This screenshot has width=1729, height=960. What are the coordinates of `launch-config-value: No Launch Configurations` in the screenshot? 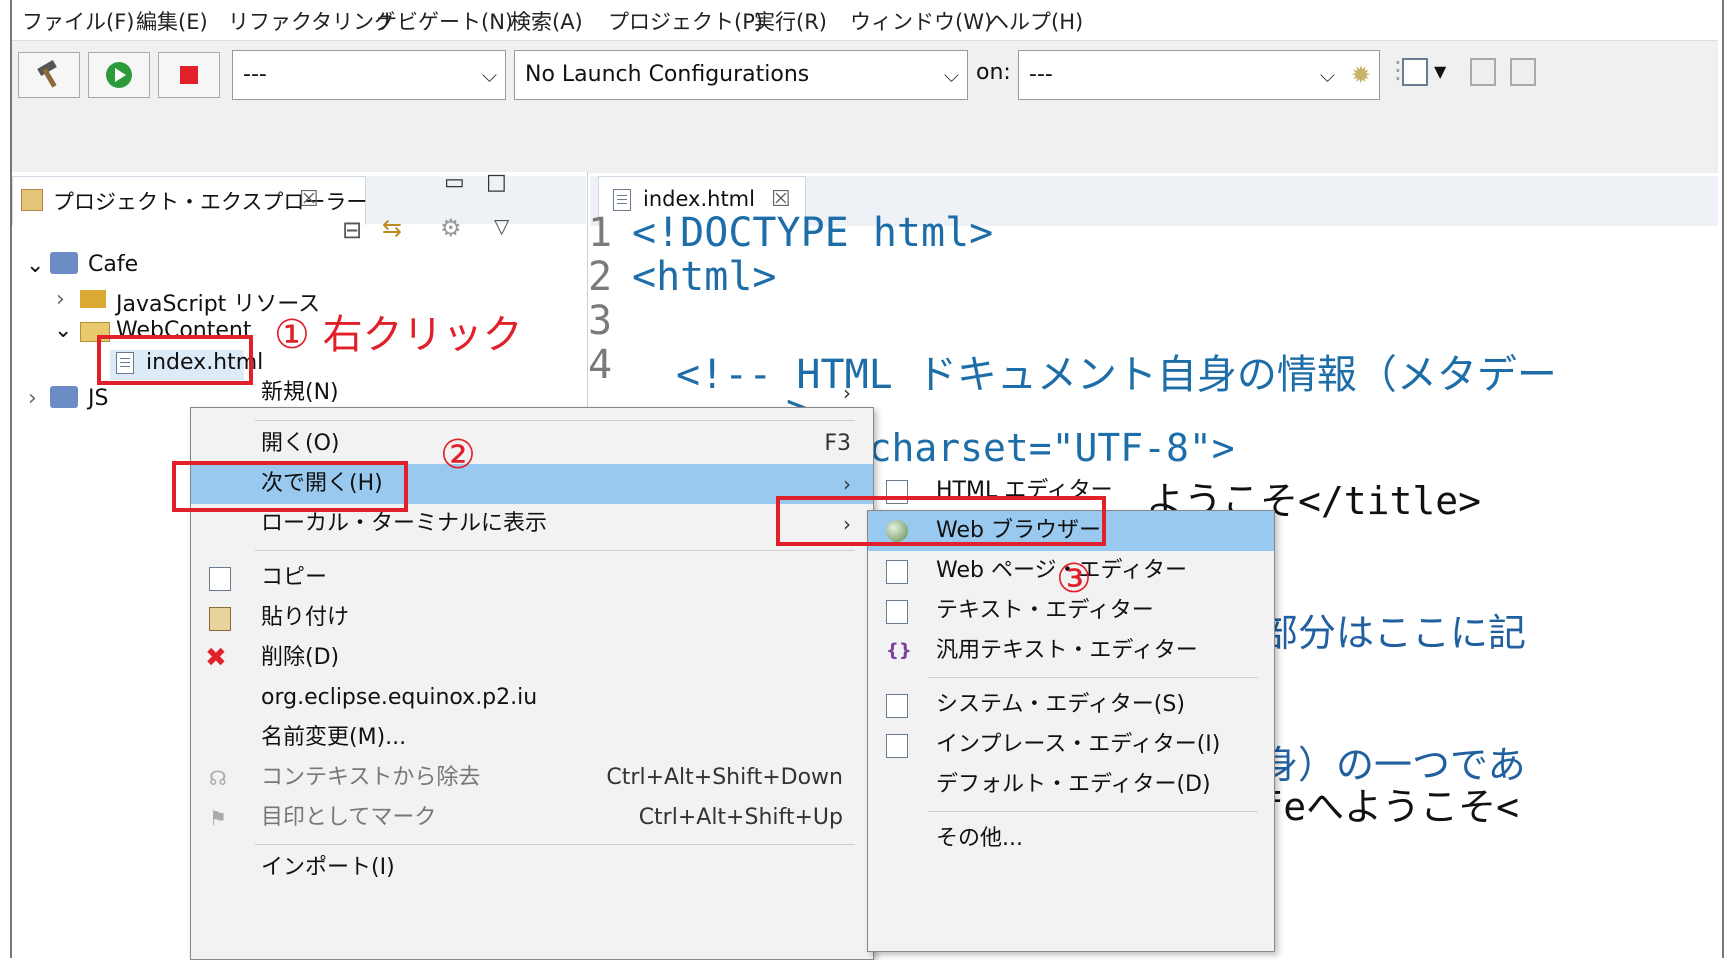 It's located at (667, 74).